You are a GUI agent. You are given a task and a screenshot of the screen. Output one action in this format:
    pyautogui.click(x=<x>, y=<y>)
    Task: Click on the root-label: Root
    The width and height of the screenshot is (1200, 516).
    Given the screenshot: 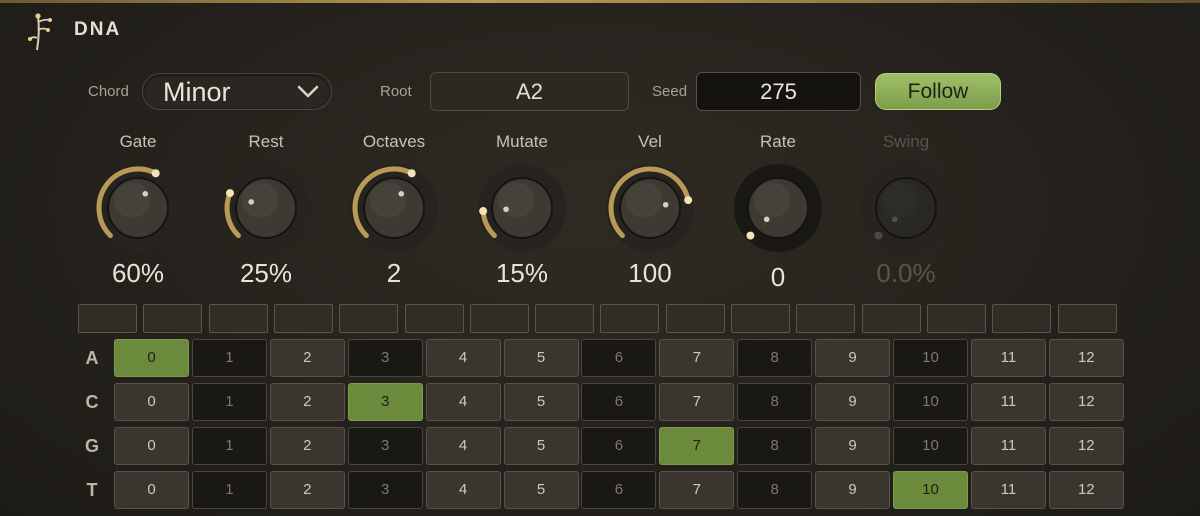 What is the action you would take?
    pyautogui.click(x=396, y=91)
    